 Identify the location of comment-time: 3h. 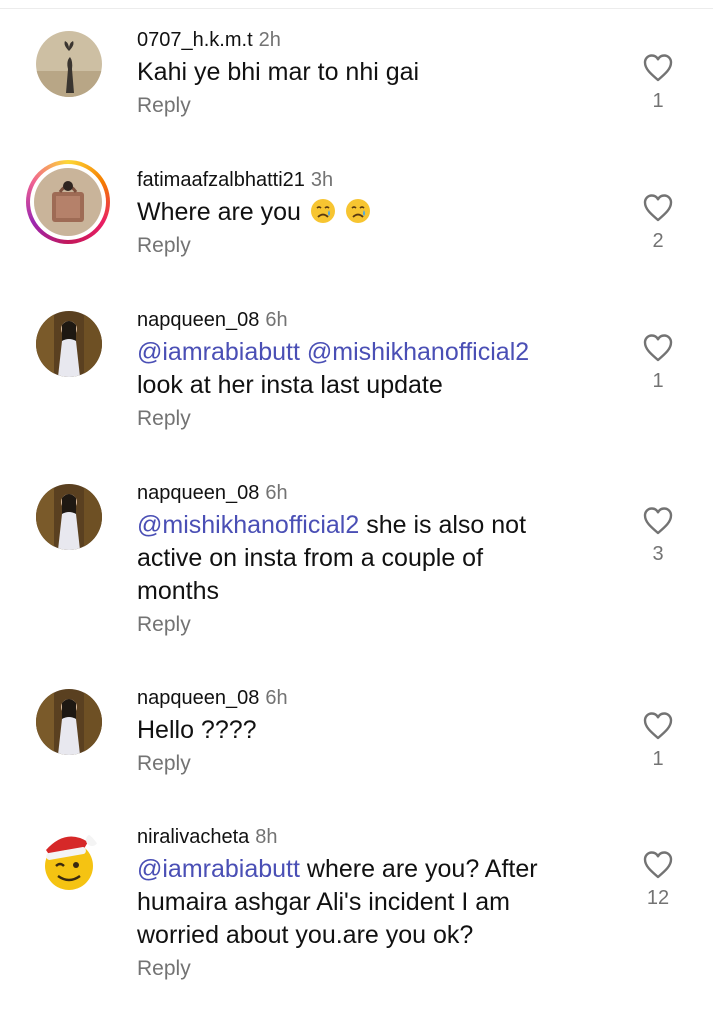
(322, 180).